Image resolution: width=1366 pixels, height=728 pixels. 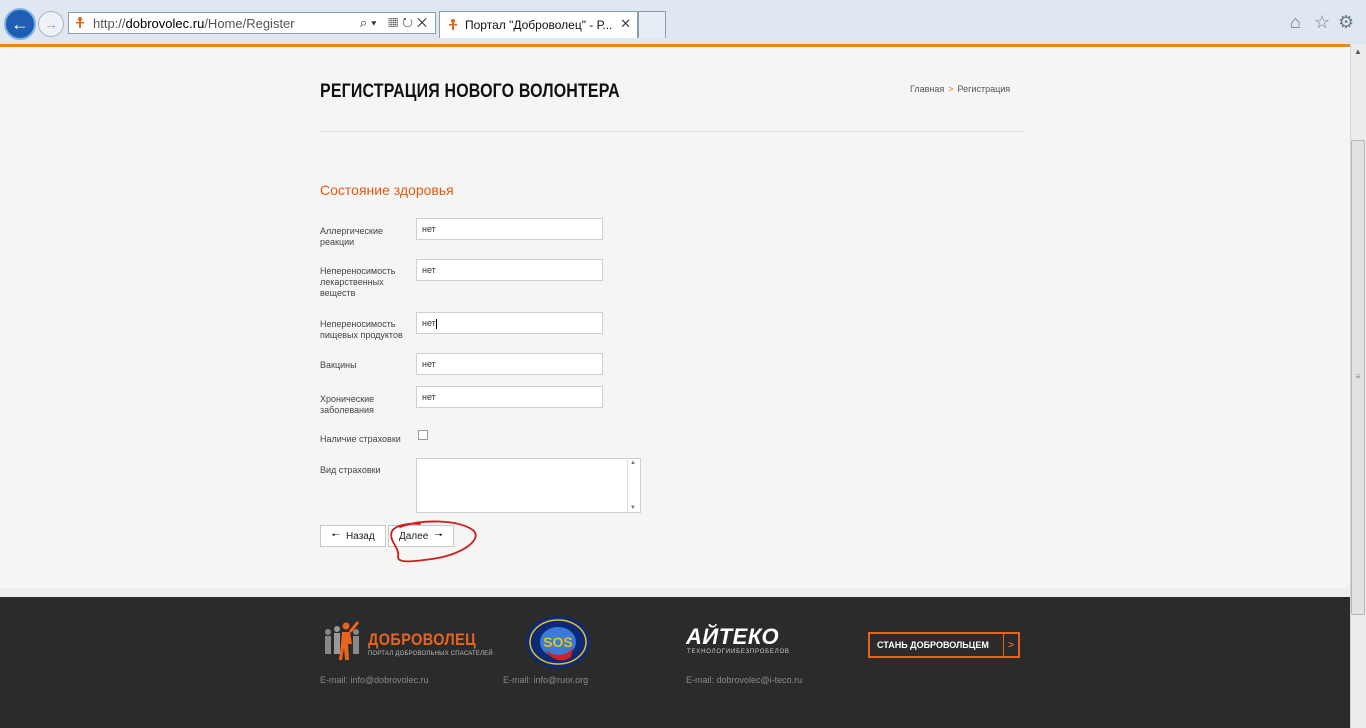 What do you see at coordinates (545, 680) in the screenshot?
I see `footer-email-ruor: E-mail: info@ruor.org` at bounding box center [545, 680].